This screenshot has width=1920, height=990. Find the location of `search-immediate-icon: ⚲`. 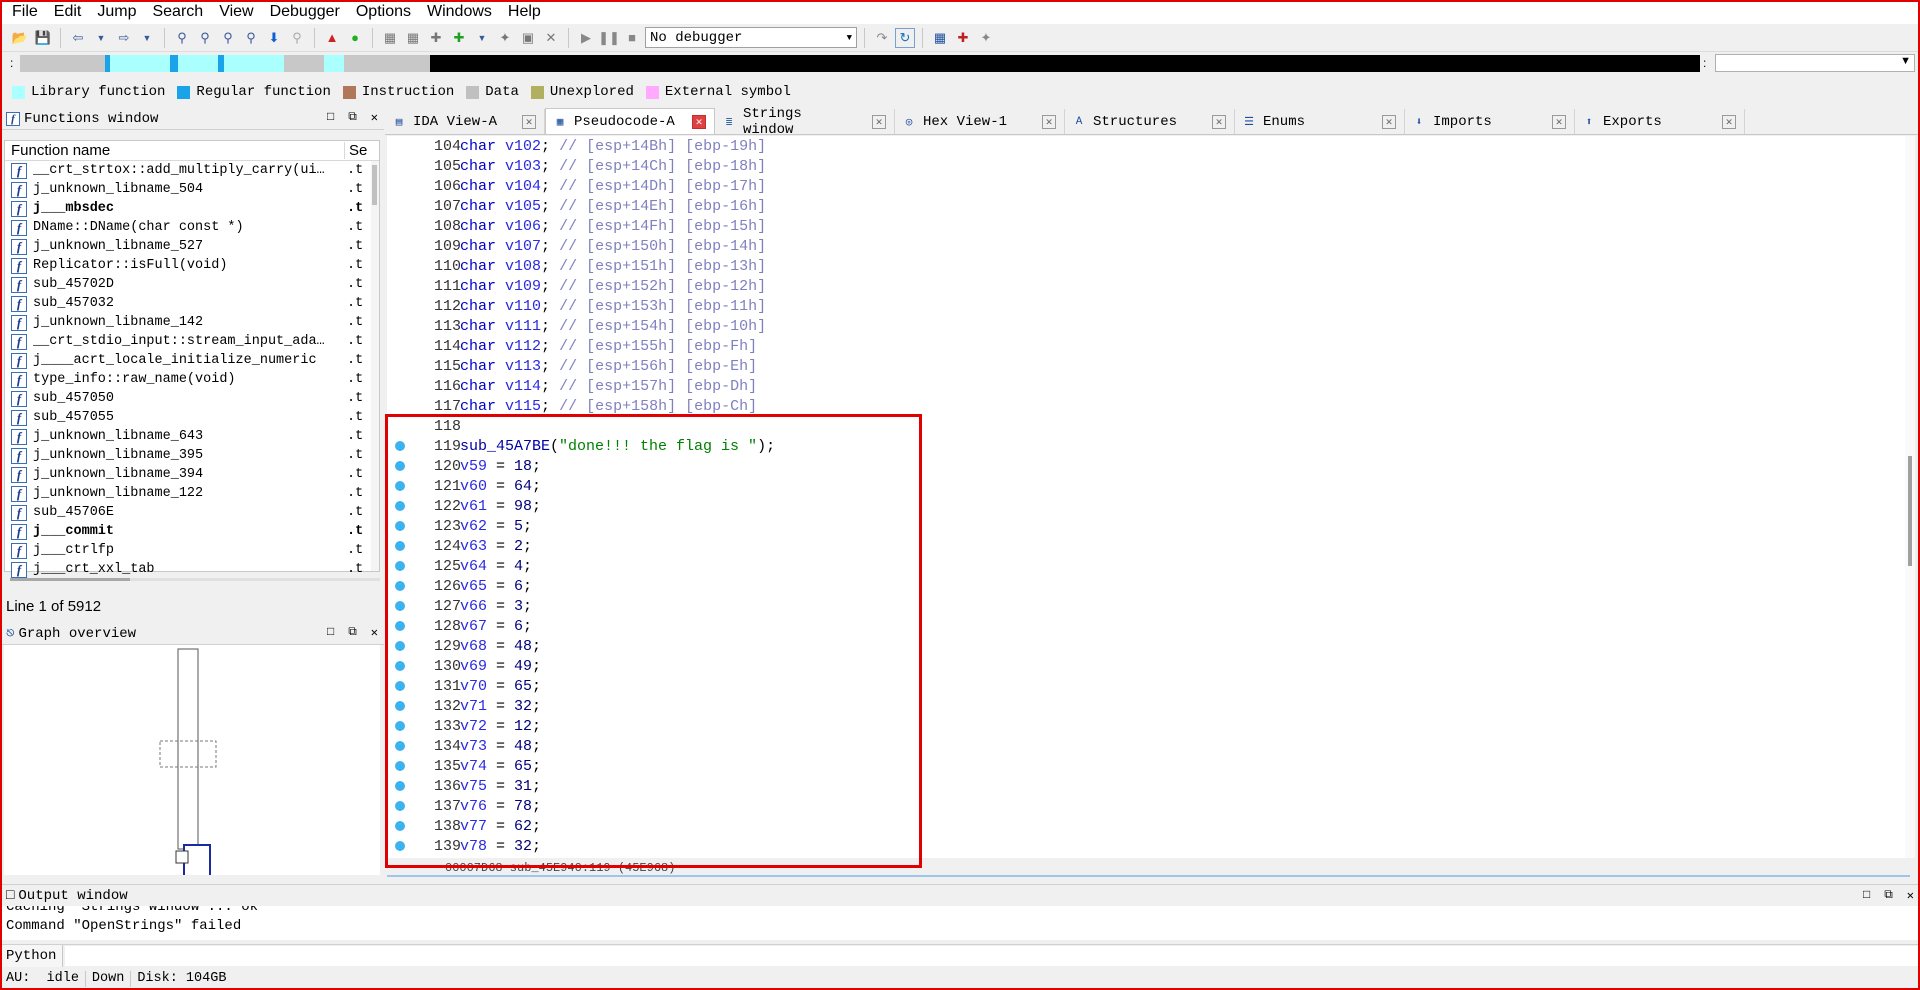

search-immediate-icon: ⚲ is located at coordinates (251, 38).